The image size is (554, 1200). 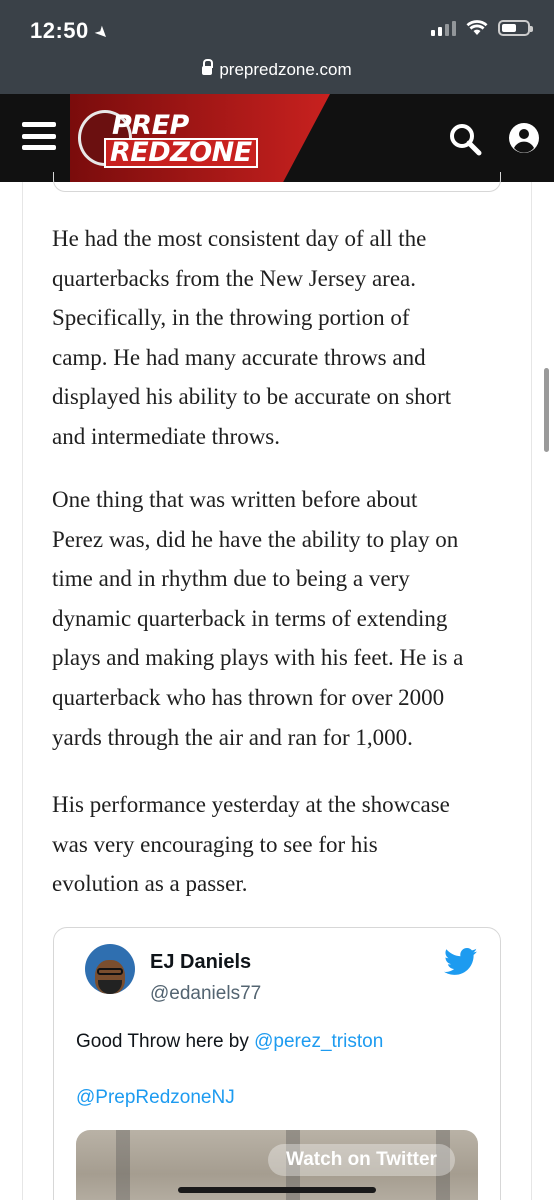 I want to click on search-icon, so click(x=465, y=139).